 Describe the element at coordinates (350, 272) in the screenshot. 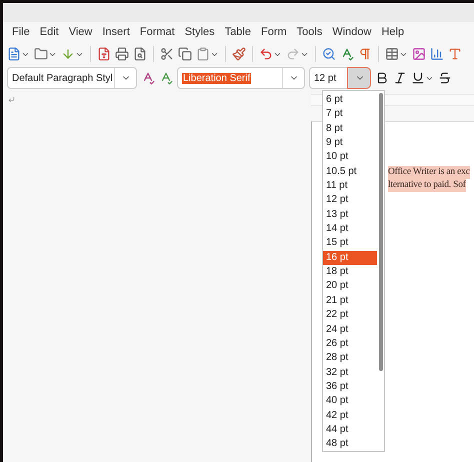

I see `list-item: 18 pt` at that location.